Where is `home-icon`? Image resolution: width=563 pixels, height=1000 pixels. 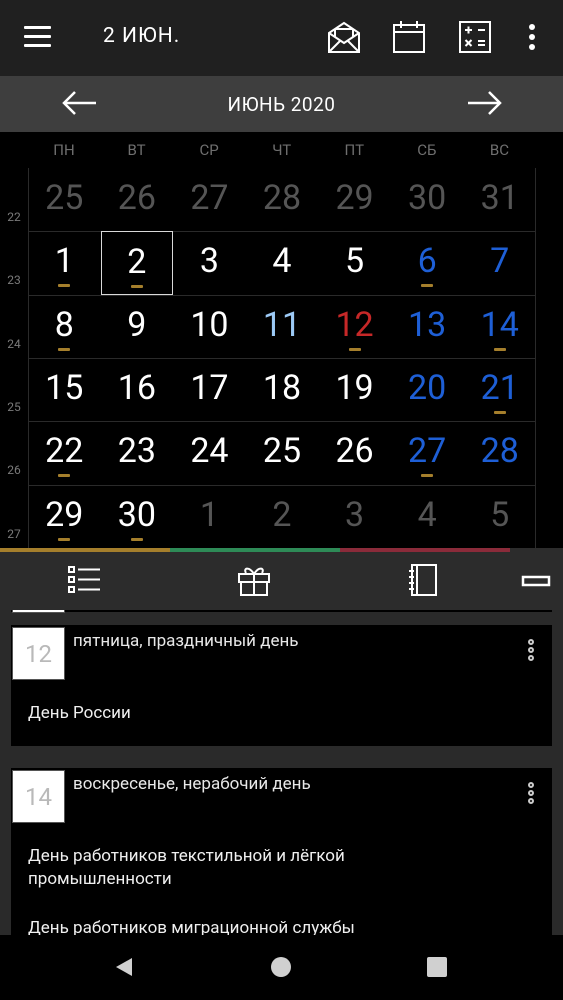
home-icon is located at coordinates (281, 967).